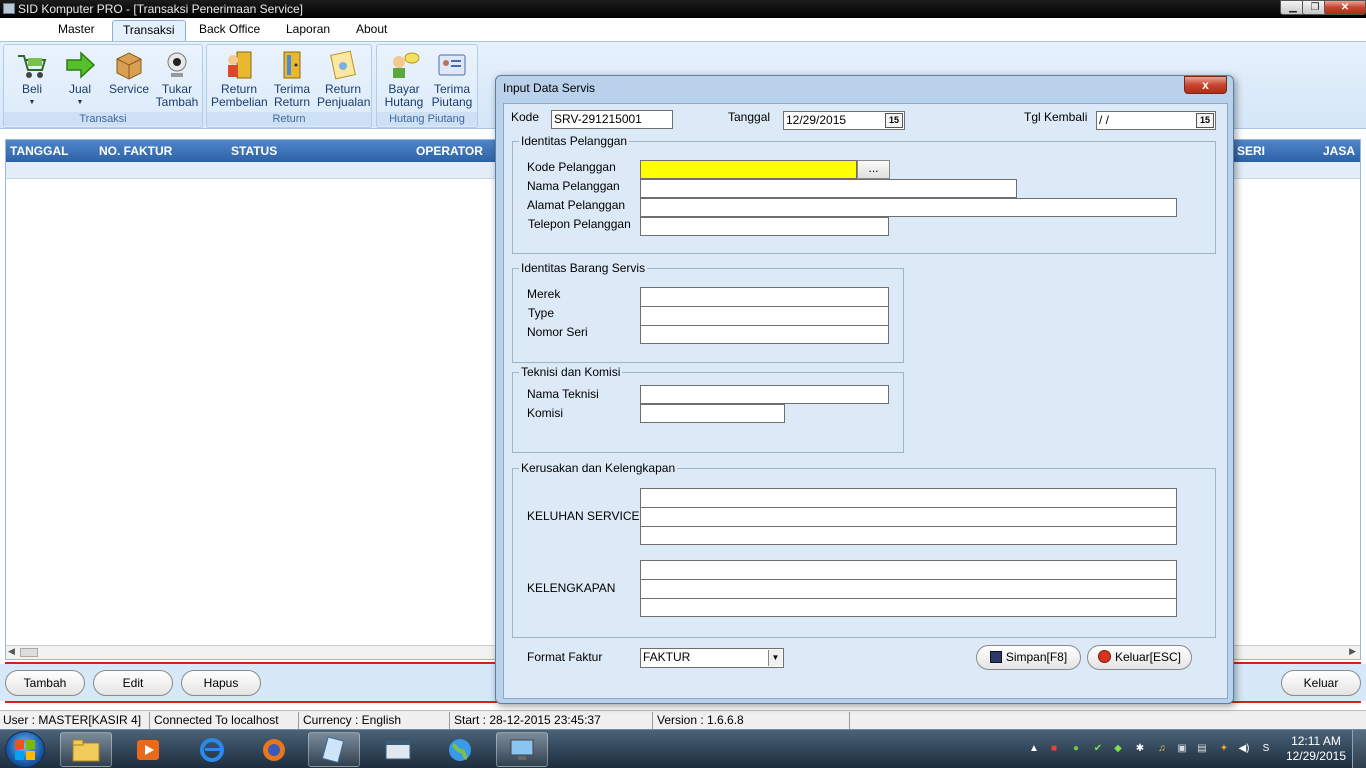 Image resolution: width=1366 pixels, height=768 pixels. Describe the element at coordinates (1352, 651) in the screenshot. I see `scroll-right-icon: ▶` at that location.